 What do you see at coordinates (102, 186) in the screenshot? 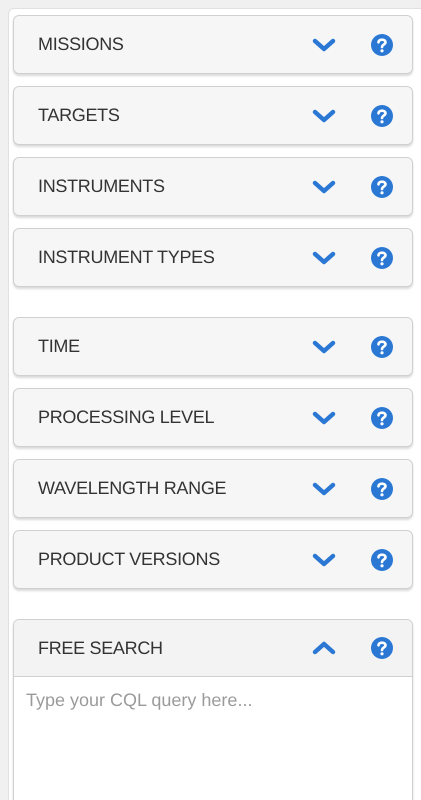
I see `panel-title: INSTRUMENTS` at bounding box center [102, 186].